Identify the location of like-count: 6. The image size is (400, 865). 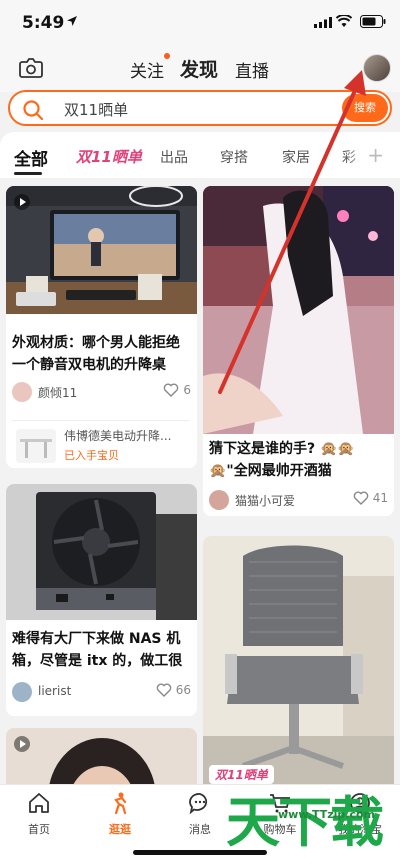
(177, 390).